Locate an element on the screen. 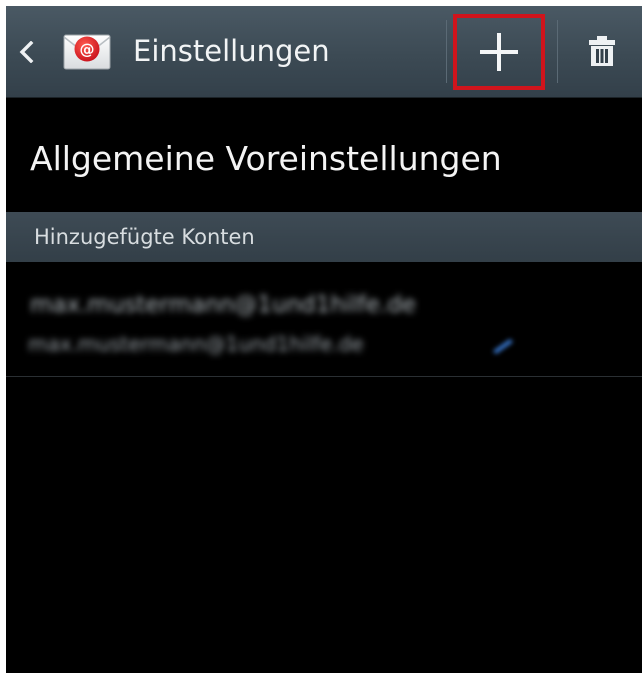 This screenshot has width=644, height=673. trash-icon is located at coordinates (602, 51).